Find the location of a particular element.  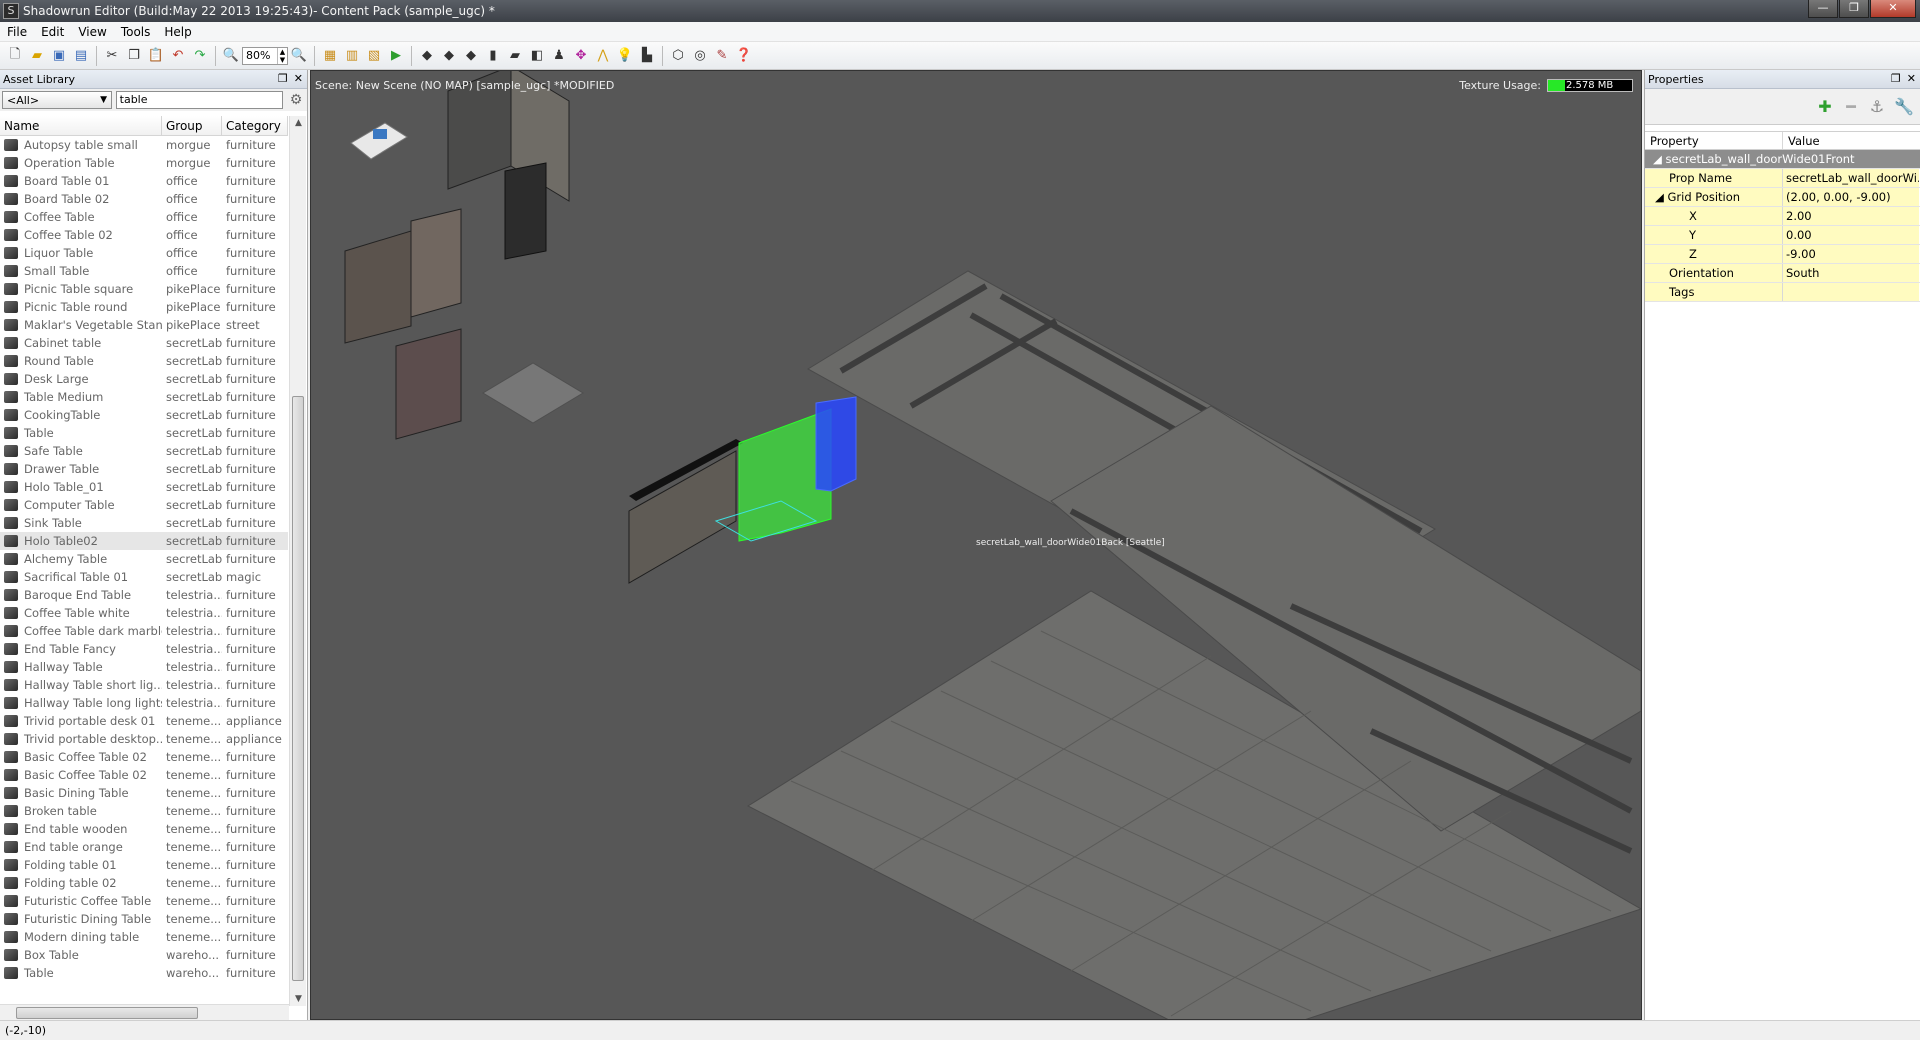

asset-row: Alchemy Table secretLab furniture is located at coordinates (144, 559).